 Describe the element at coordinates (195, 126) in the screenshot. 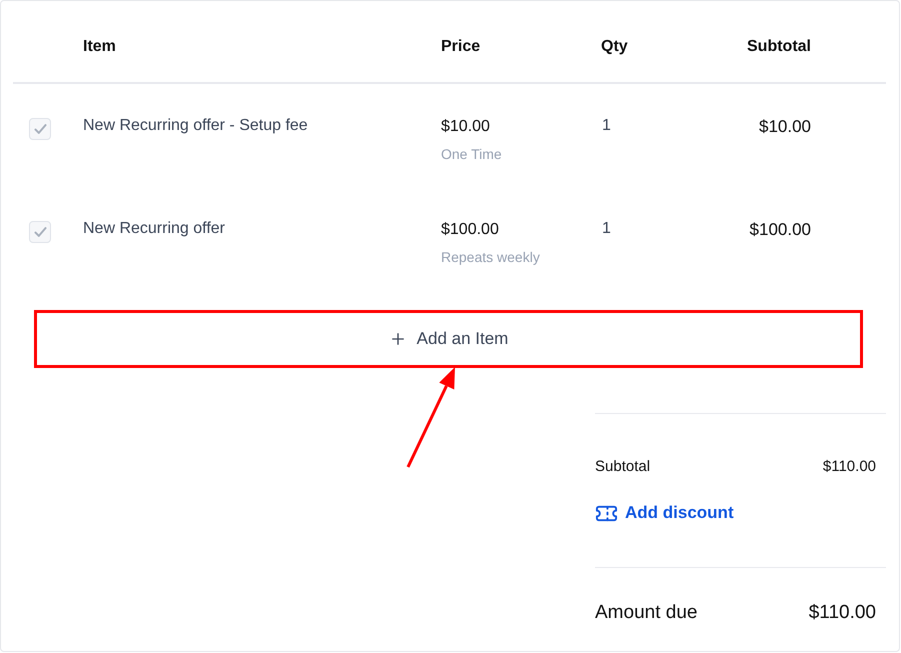

I see `item-name: New Recurring offer - Setup fee` at that location.